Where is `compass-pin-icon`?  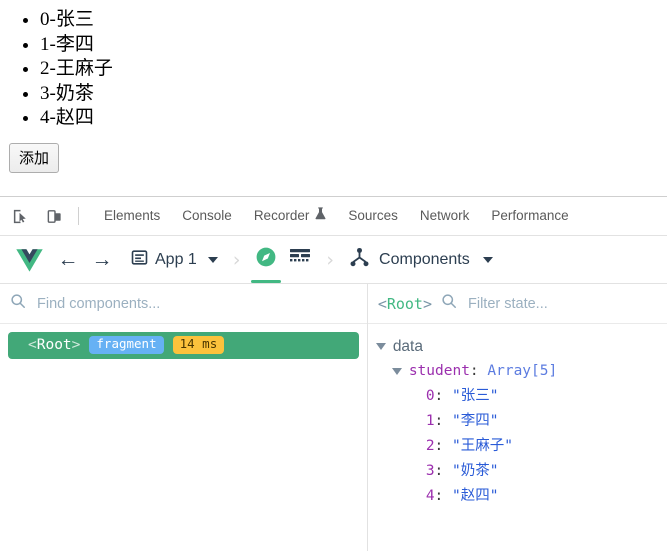 compass-pin-icon is located at coordinates (266, 259).